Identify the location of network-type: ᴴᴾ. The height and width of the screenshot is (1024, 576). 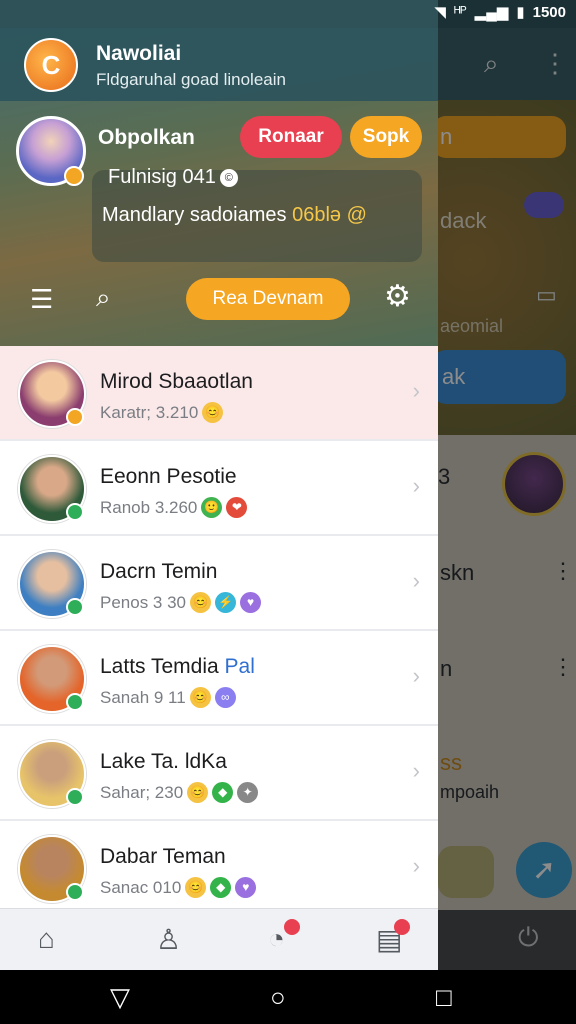
(460, 12).